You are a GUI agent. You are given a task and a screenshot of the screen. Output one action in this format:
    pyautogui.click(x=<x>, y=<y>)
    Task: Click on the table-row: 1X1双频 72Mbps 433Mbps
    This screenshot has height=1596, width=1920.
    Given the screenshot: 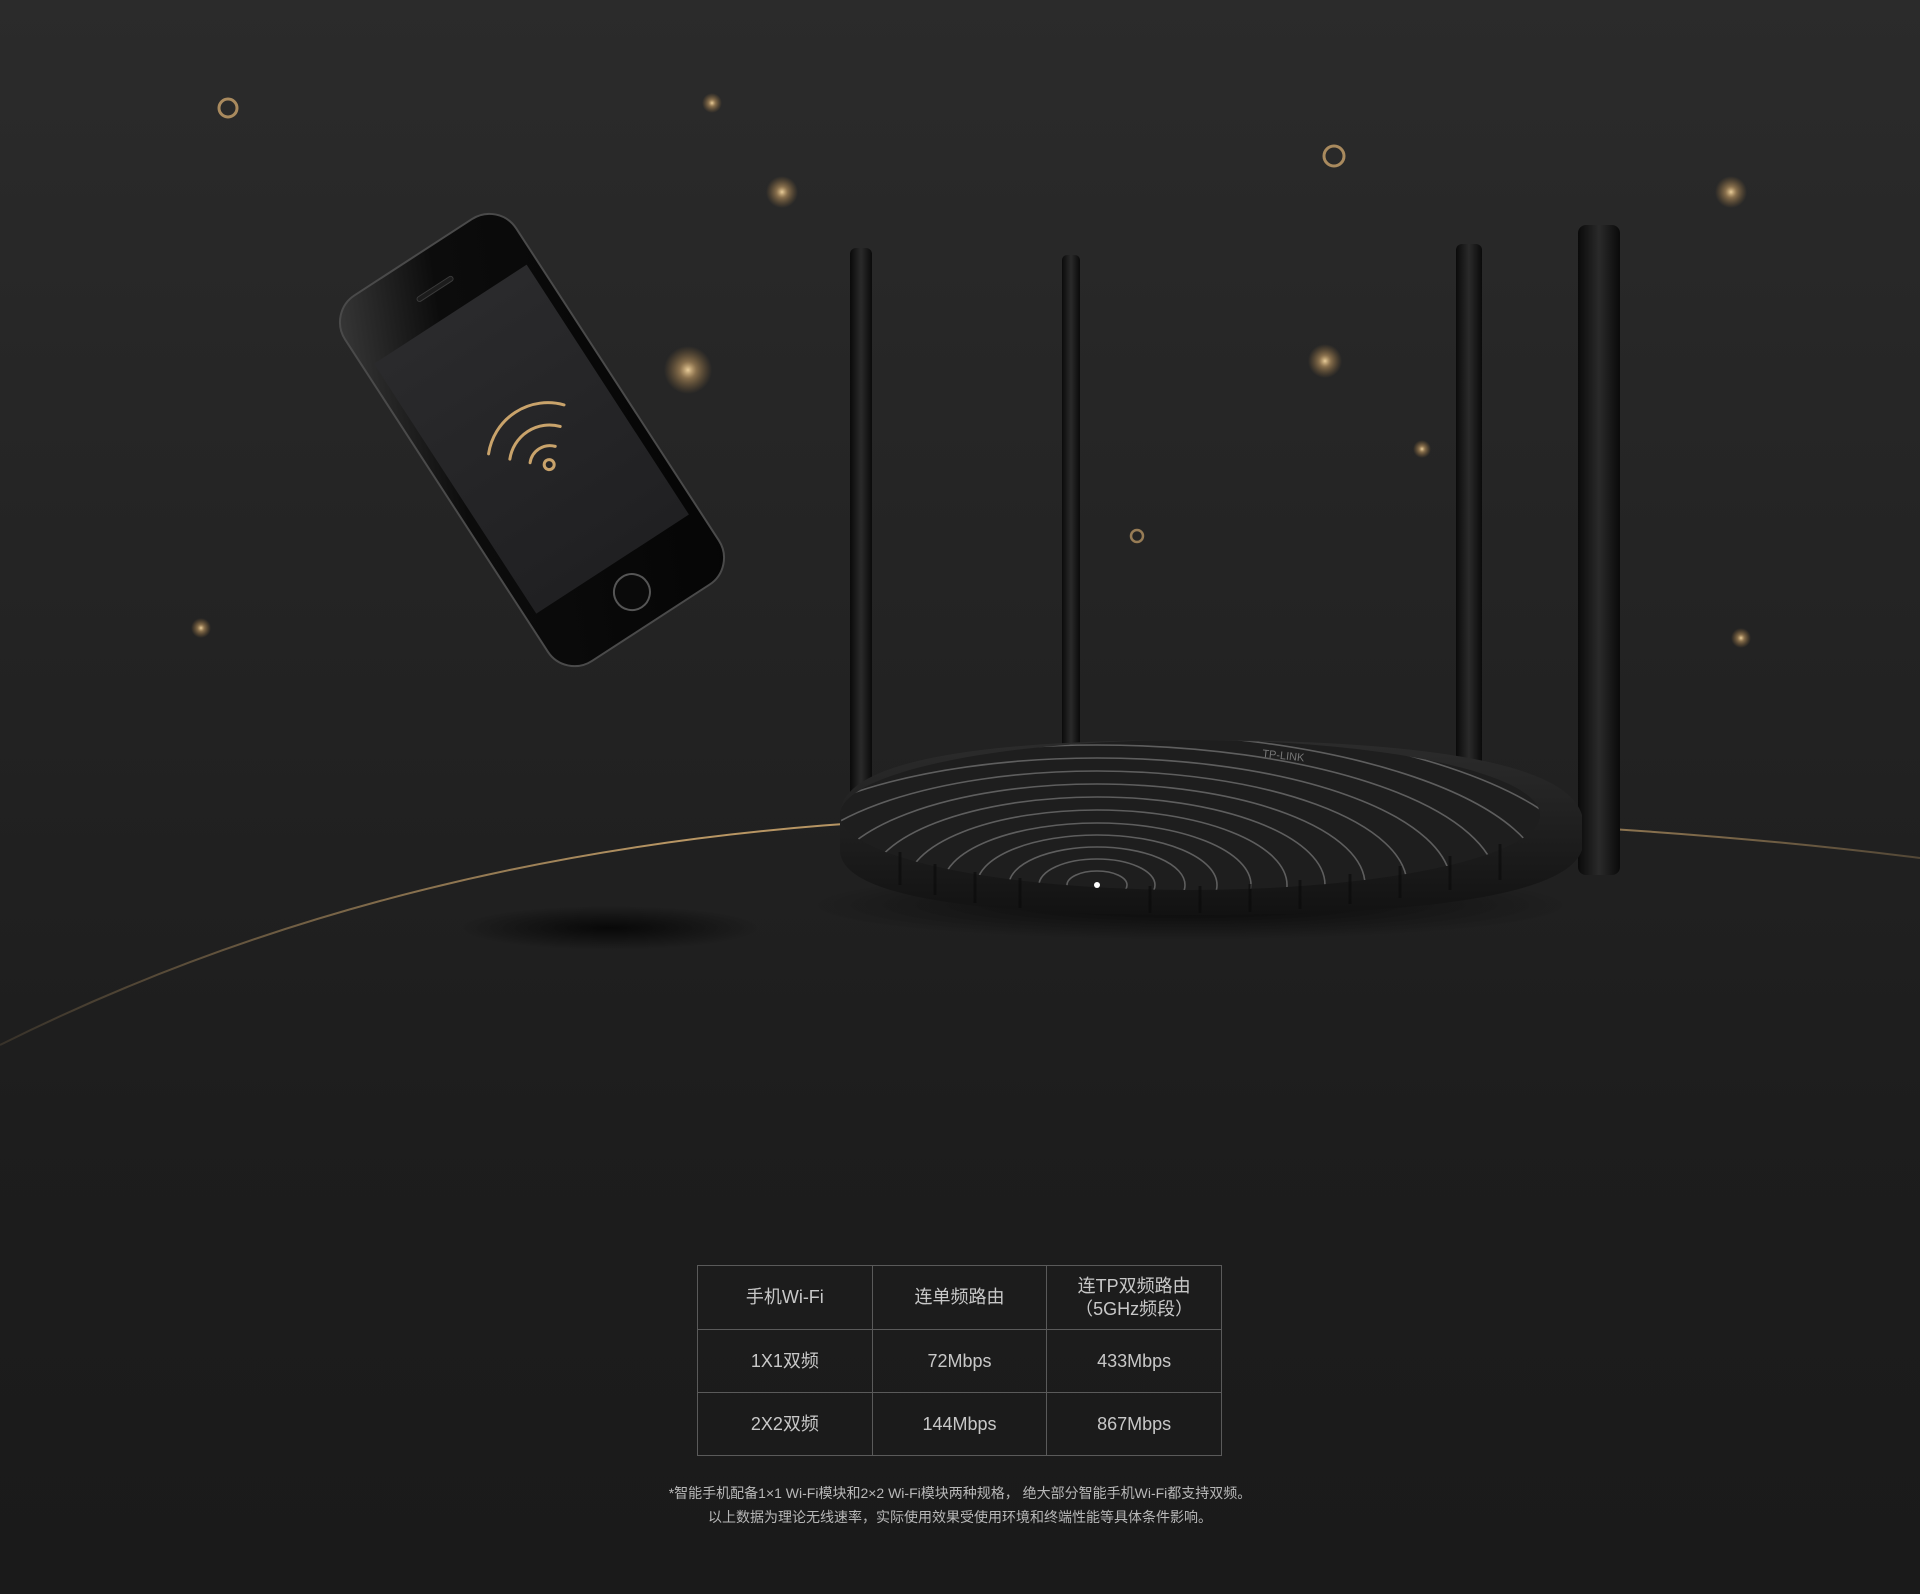 What is the action you would take?
    pyautogui.click(x=959, y=1361)
    